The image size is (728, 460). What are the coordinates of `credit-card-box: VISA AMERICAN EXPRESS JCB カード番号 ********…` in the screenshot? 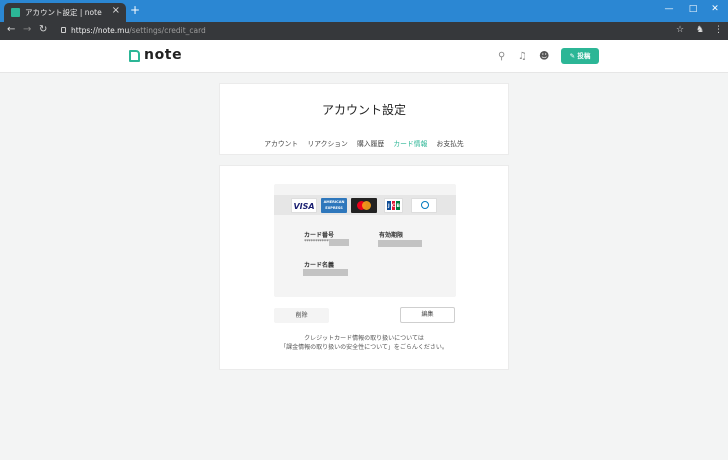 It's located at (365, 240).